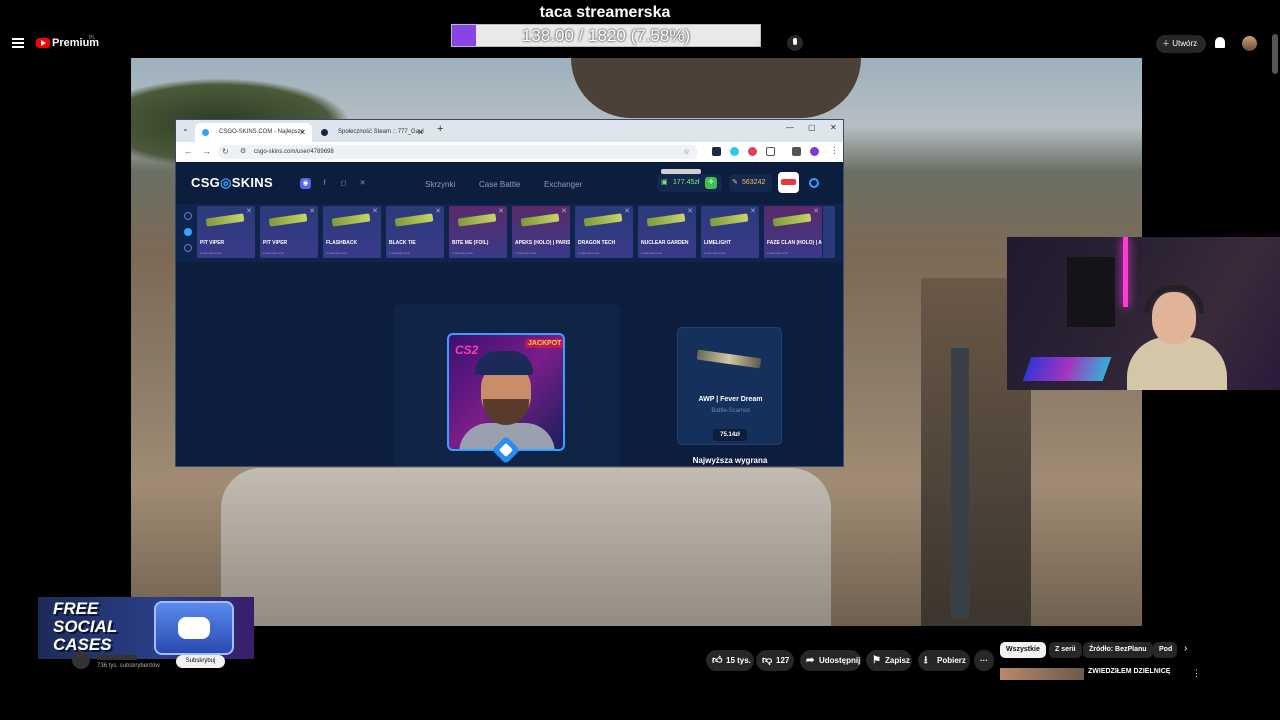  I want to click on download-button: ⭳ Pobierz, so click(944, 660).